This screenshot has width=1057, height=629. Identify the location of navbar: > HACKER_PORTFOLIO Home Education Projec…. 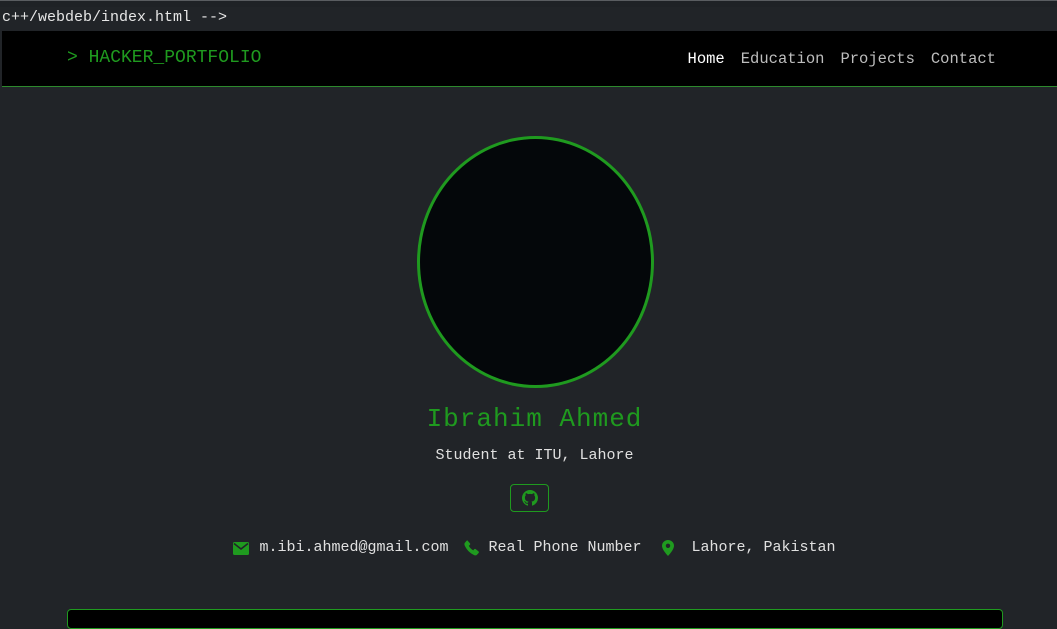
(529, 59).